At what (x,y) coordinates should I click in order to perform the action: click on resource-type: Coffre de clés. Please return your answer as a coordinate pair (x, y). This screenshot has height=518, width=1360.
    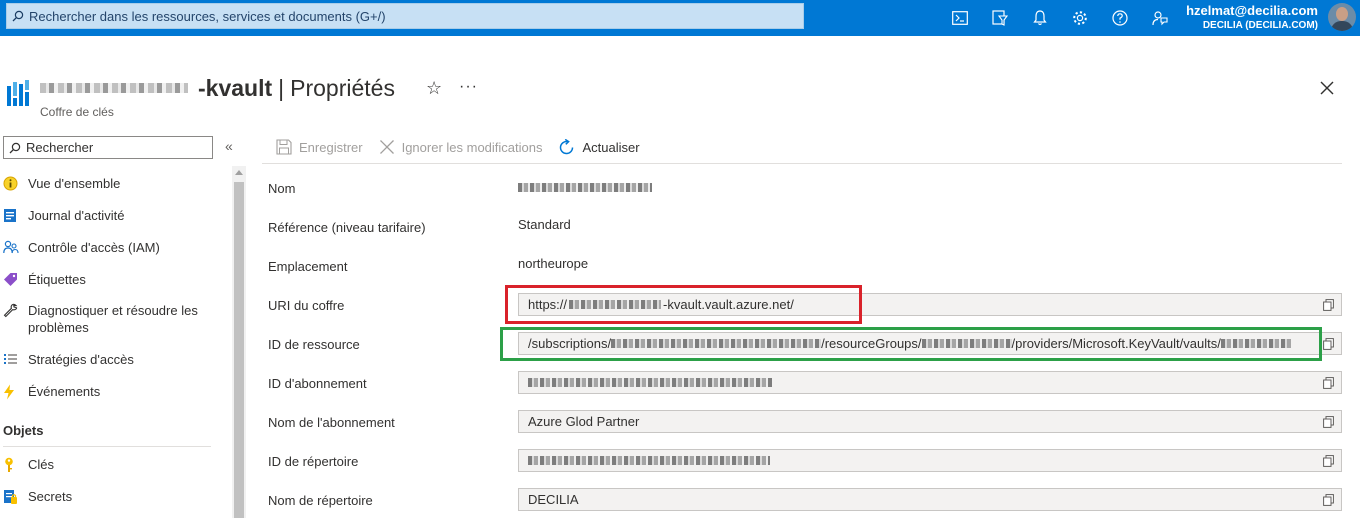
    Looking at the image, I should click on (77, 112).